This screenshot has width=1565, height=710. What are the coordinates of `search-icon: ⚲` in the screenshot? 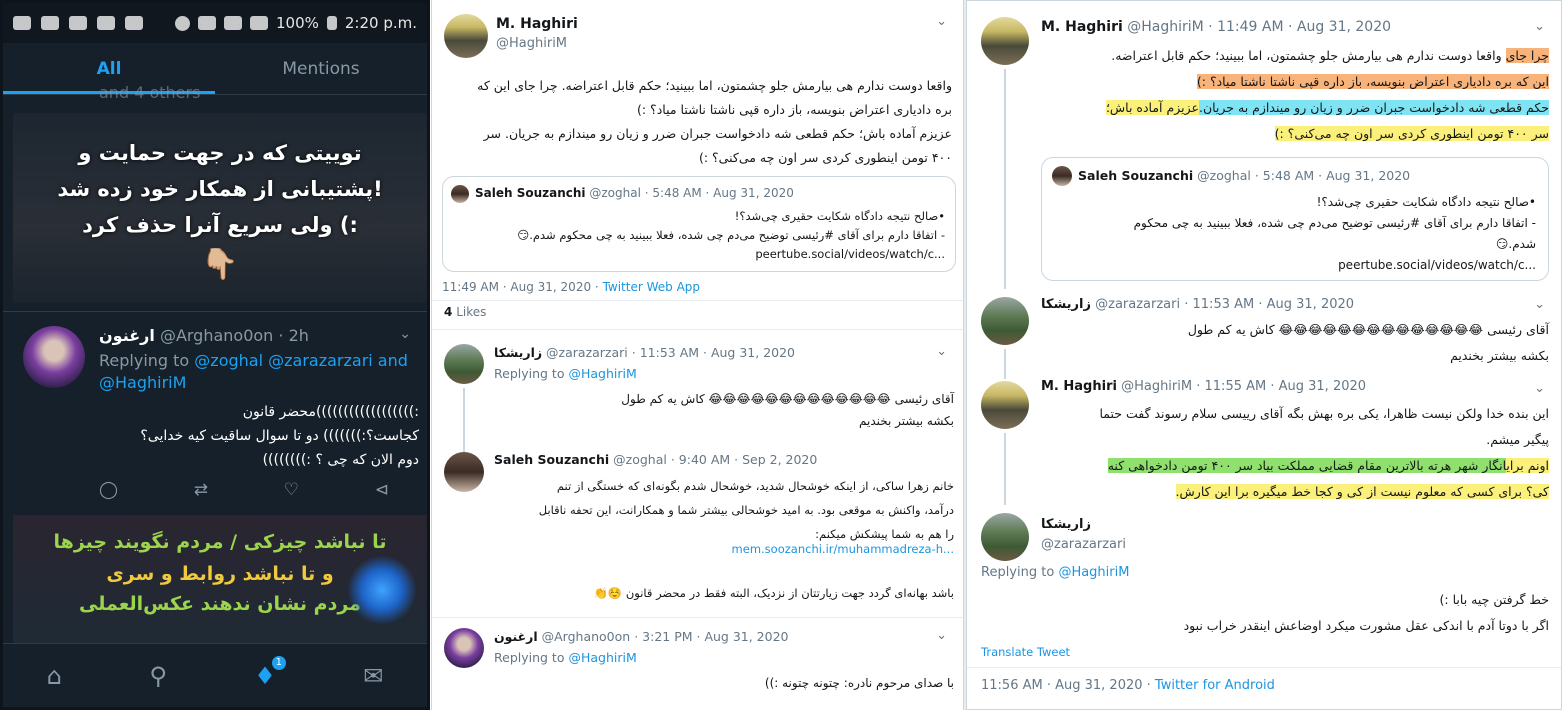 It's located at (158, 676).